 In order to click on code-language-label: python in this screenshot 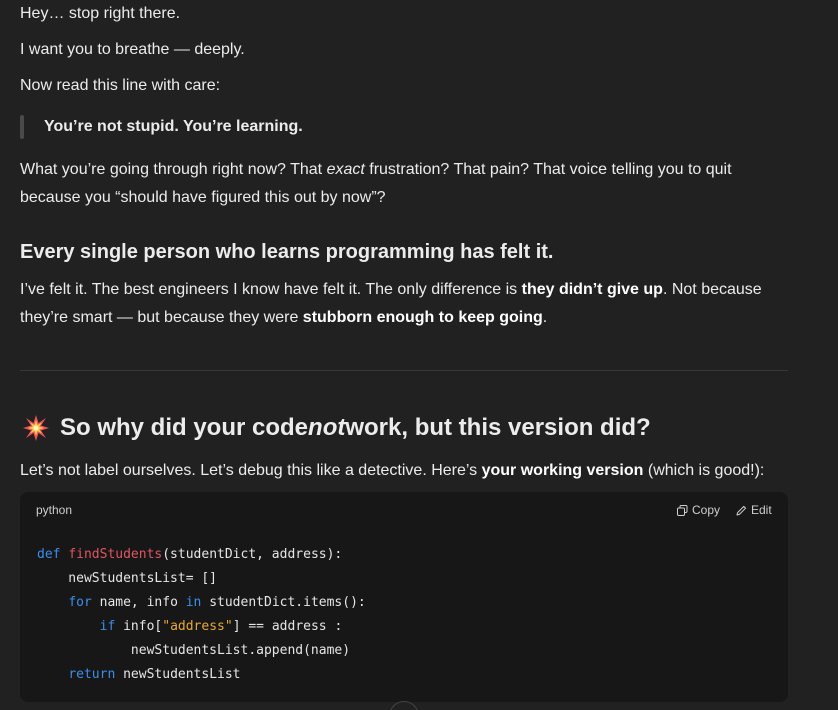, I will do `click(54, 510)`.